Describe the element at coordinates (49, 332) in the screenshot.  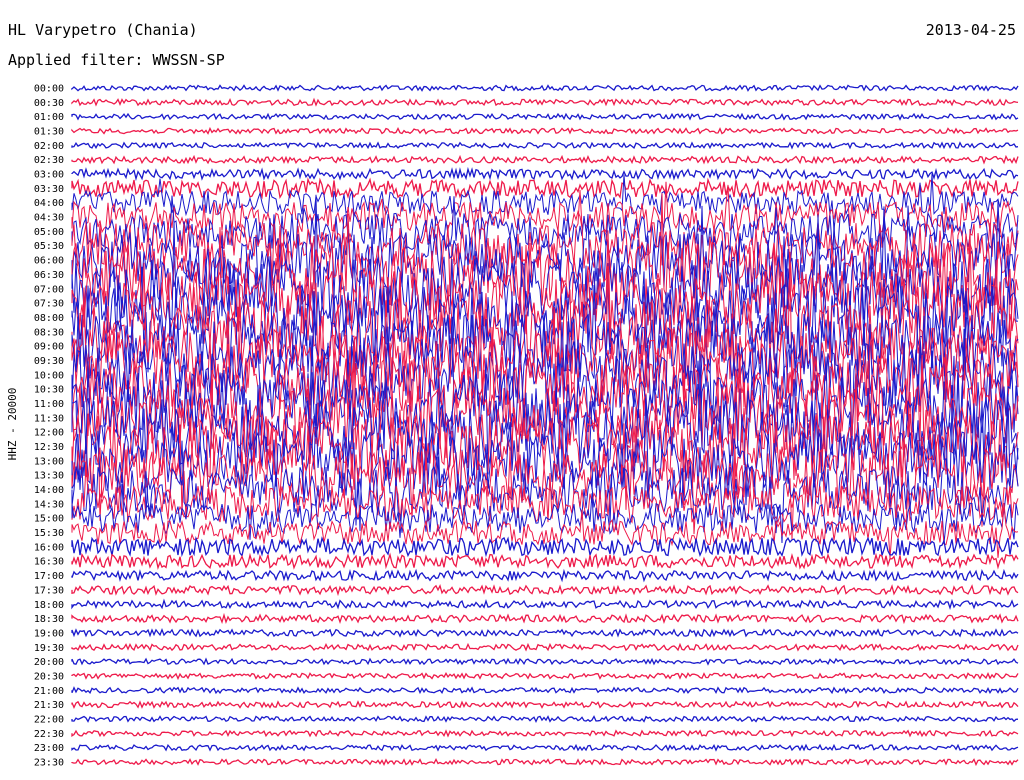
I see `tick-label: 08:30` at that location.